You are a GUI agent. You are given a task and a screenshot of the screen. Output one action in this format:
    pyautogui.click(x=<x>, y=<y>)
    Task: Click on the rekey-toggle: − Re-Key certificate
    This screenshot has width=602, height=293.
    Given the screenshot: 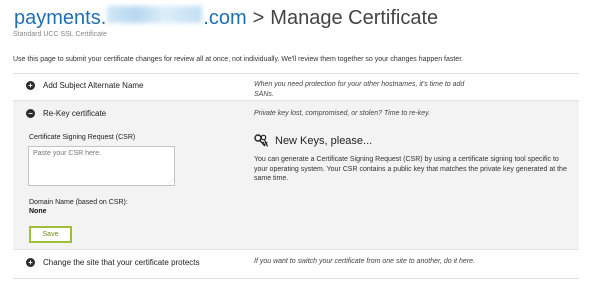 What is the action you would take?
    pyautogui.click(x=66, y=113)
    